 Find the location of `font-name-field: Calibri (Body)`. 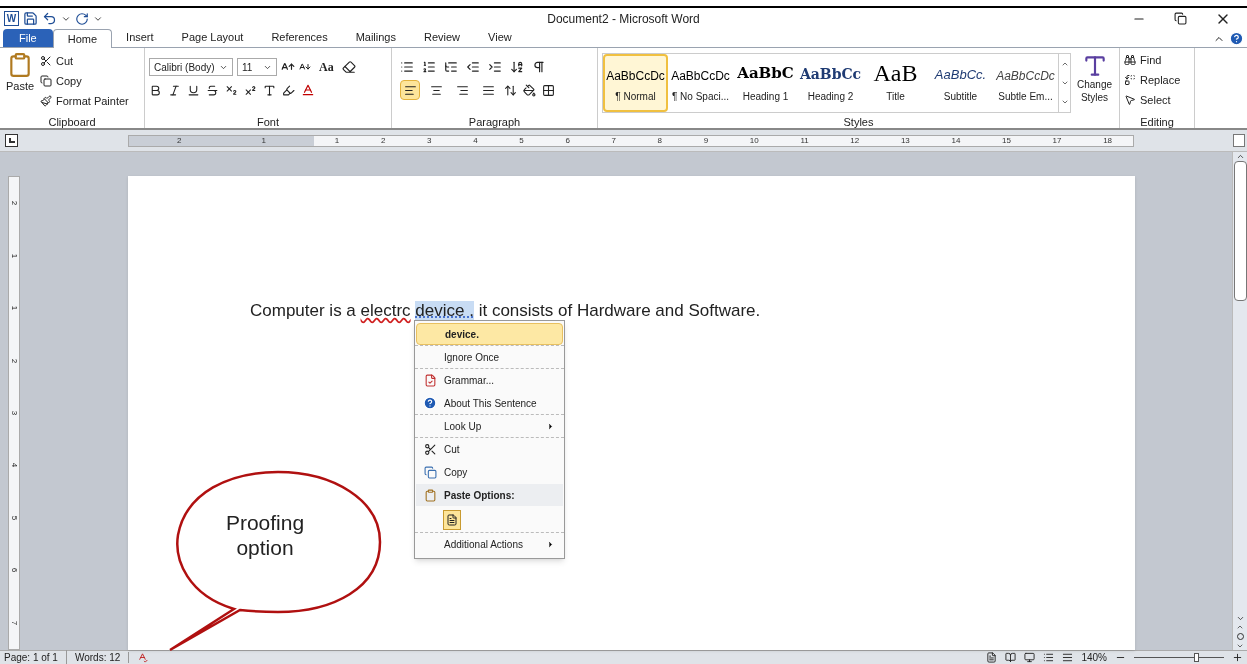

font-name-field: Calibri (Body) is located at coordinates (191, 67).